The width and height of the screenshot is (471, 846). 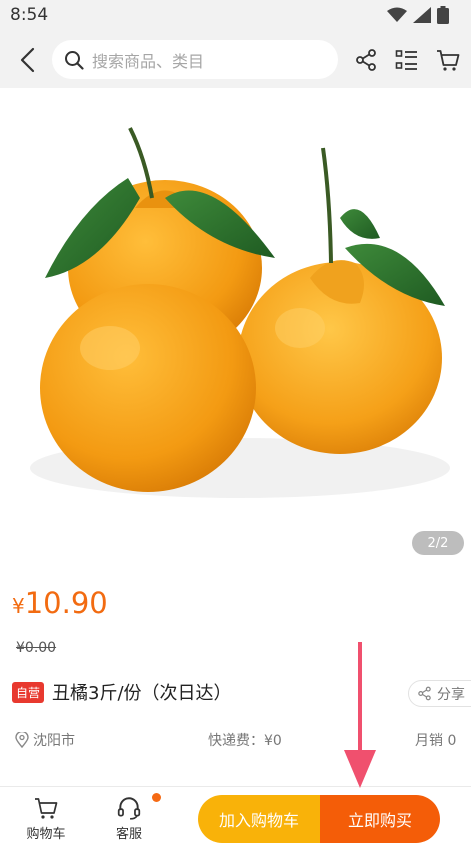 I want to click on location: 沈阳市, so click(x=45, y=740).